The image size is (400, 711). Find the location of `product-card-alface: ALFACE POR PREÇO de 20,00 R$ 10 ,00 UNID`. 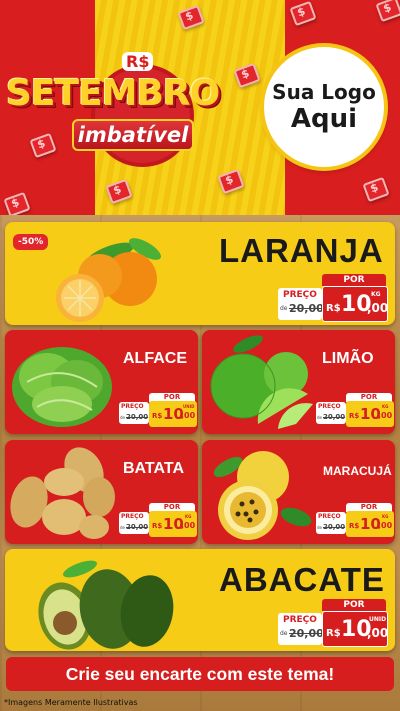

product-card-alface: ALFACE POR PREÇO de 20,00 R$ 10 ,00 UNID is located at coordinates (101, 382).